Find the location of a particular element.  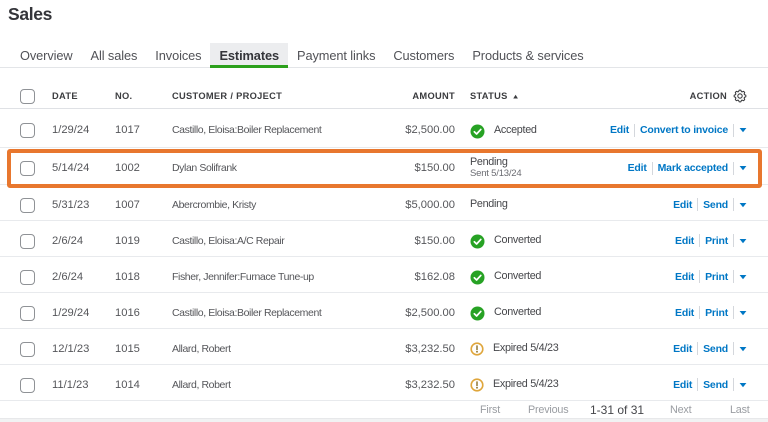

status-label: Accepted is located at coordinates (515, 129).